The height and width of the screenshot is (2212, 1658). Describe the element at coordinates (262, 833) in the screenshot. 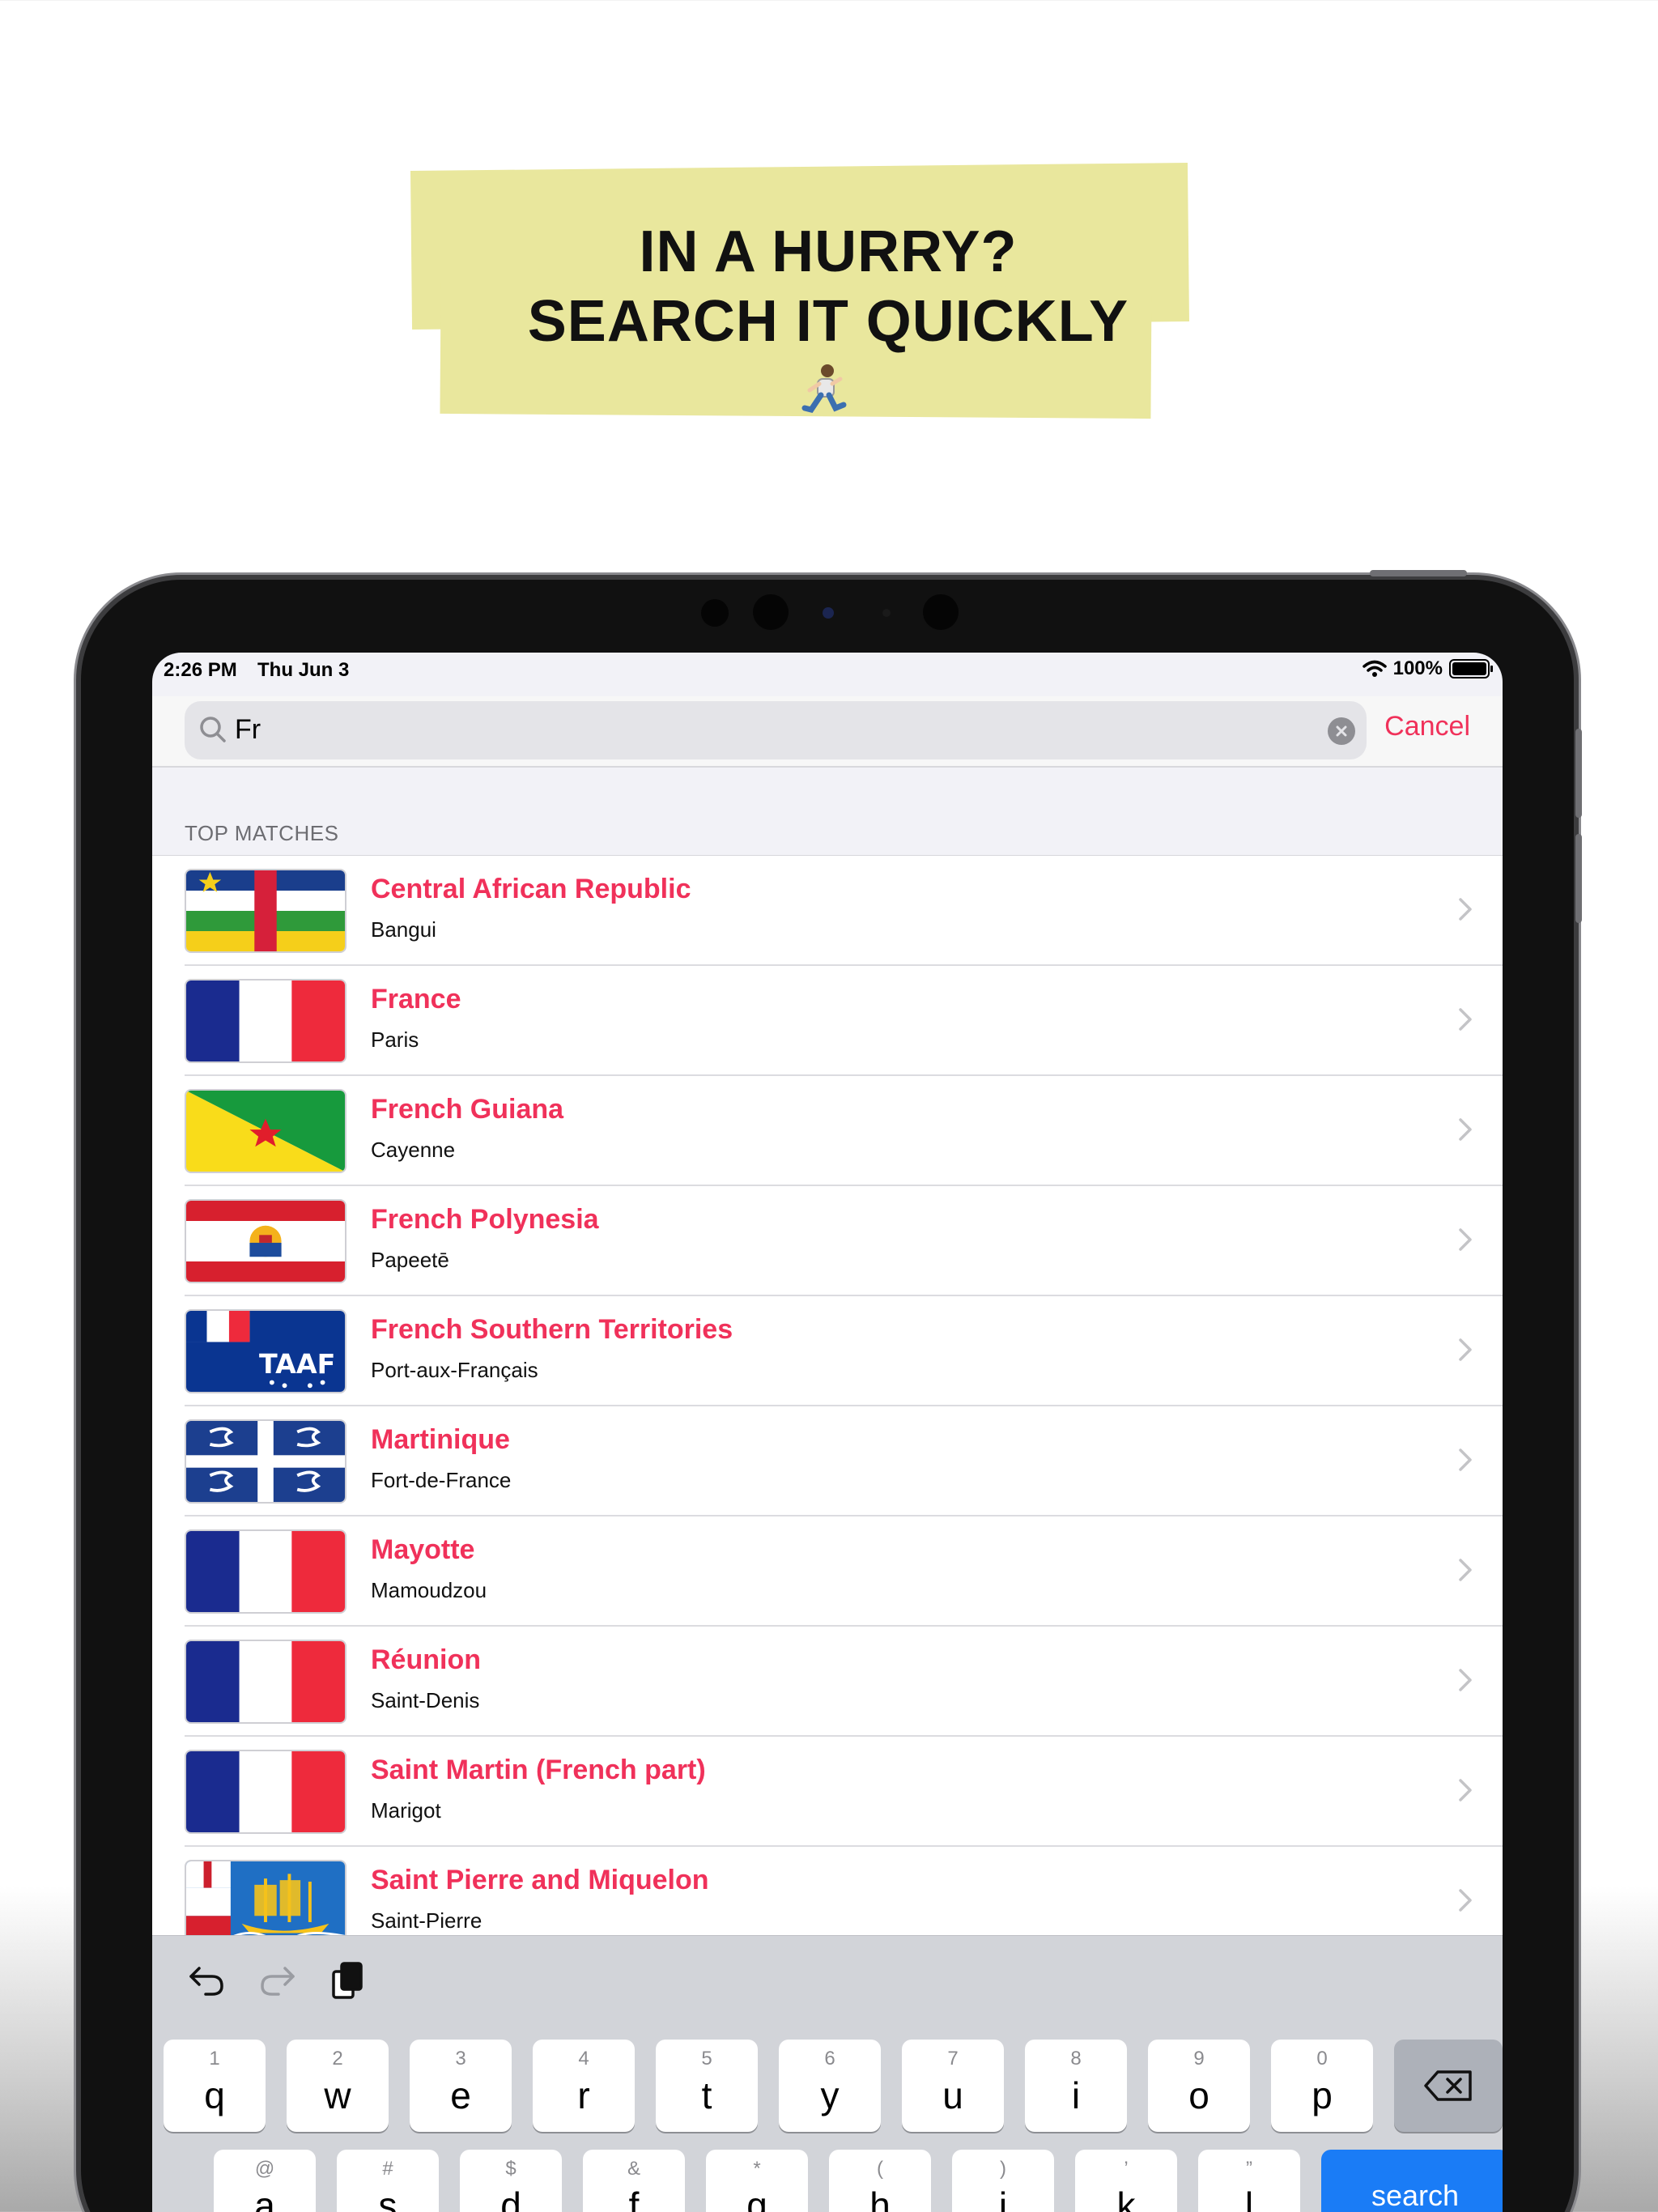

I see `section-header: TOP MATCHES` at that location.